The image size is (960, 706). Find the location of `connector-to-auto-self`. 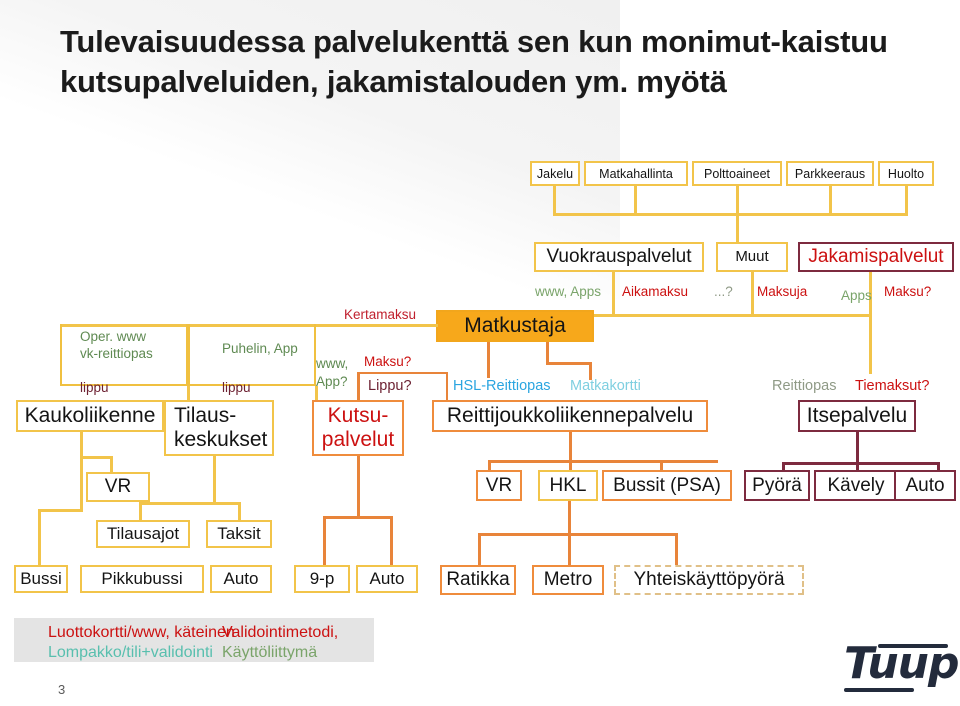

connector-to-auto-self is located at coordinates (938, 466).